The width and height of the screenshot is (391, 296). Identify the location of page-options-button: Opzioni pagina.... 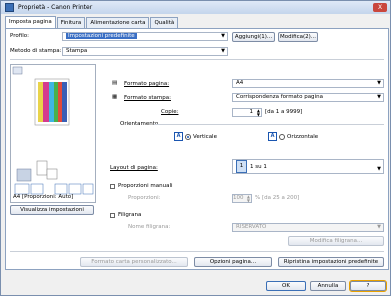
(233, 262).